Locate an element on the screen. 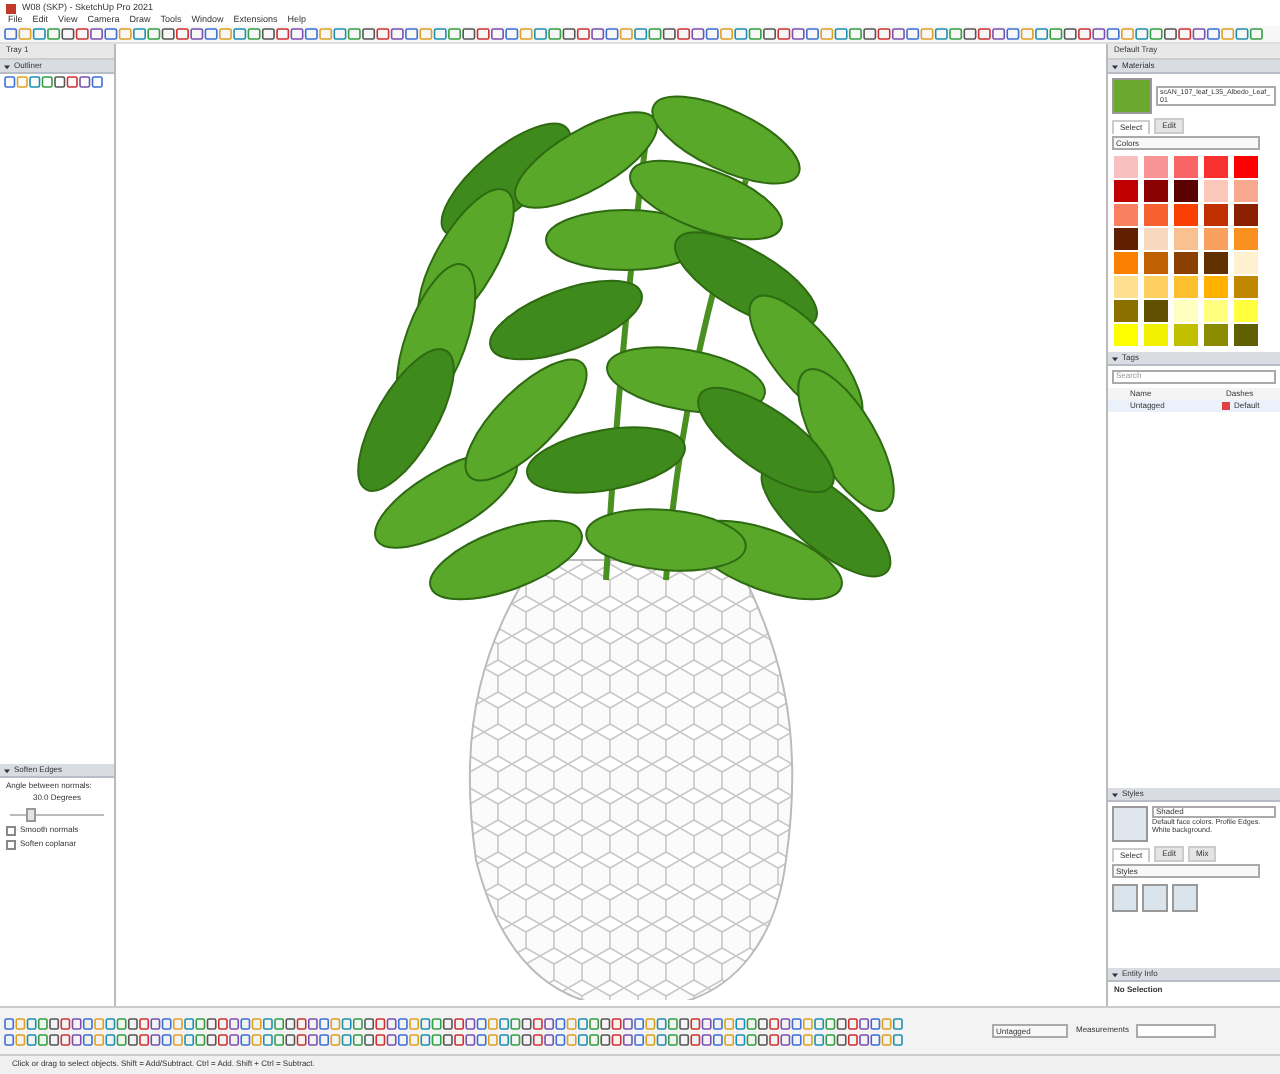 This screenshot has height=1074, width=1280. tag-color is located at coordinates (1226, 406).